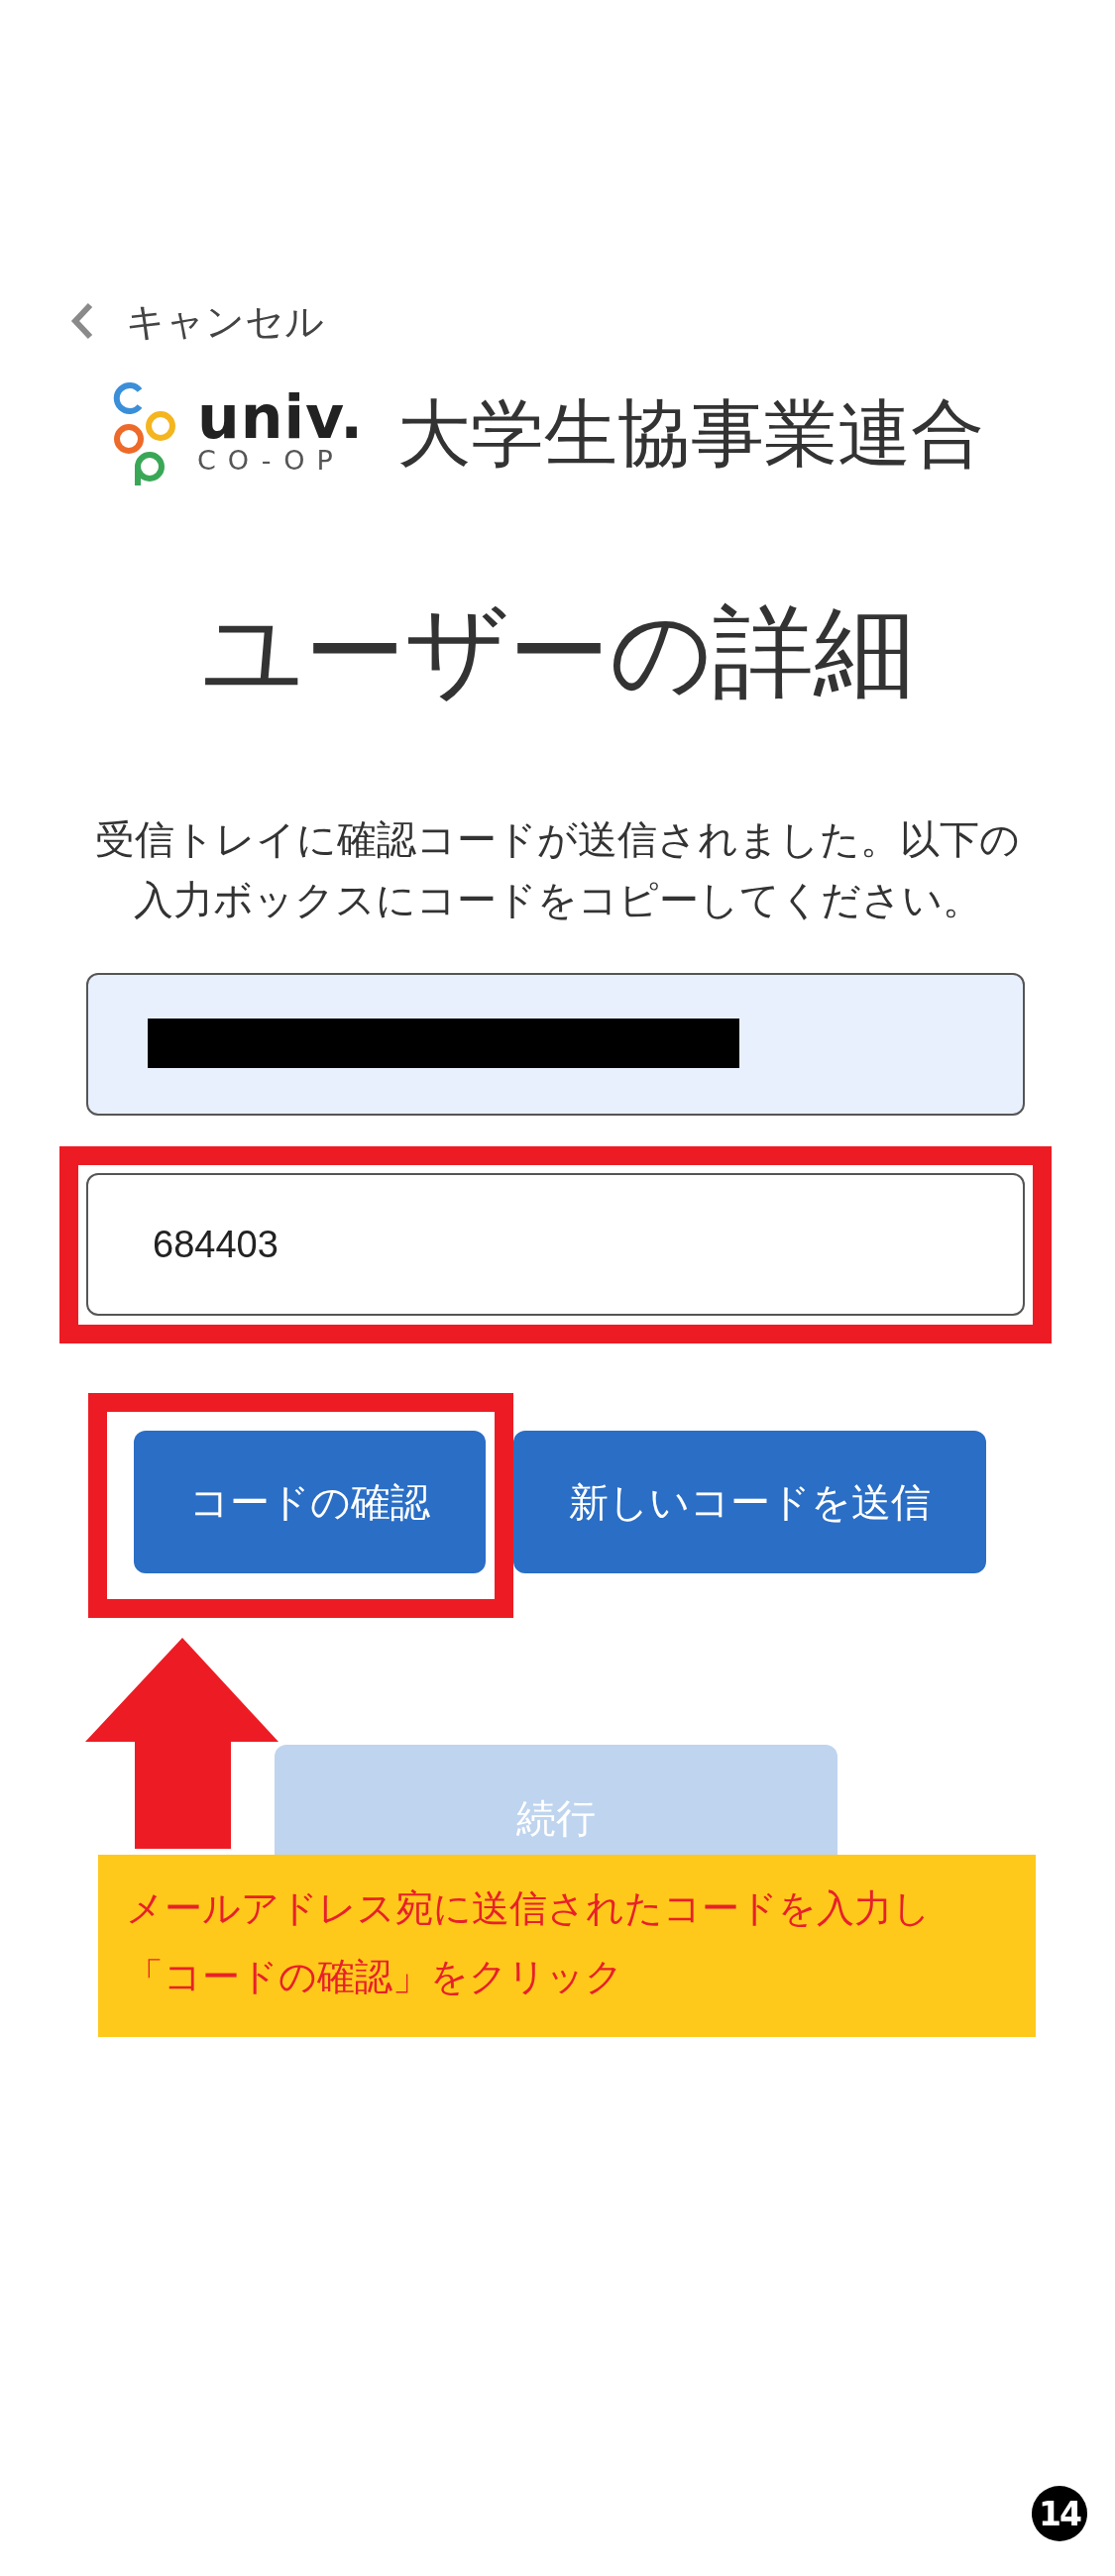 The image size is (1115, 2576). I want to click on page-number: 14, so click(1059, 2513).